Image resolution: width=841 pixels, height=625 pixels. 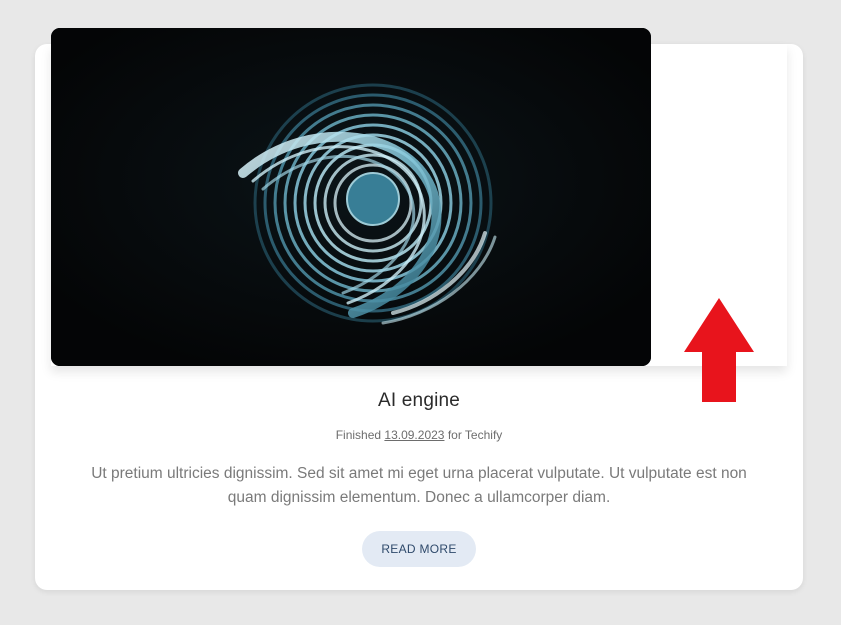 What do you see at coordinates (719, 350) in the screenshot?
I see `red-up-arrow-icon` at bounding box center [719, 350].